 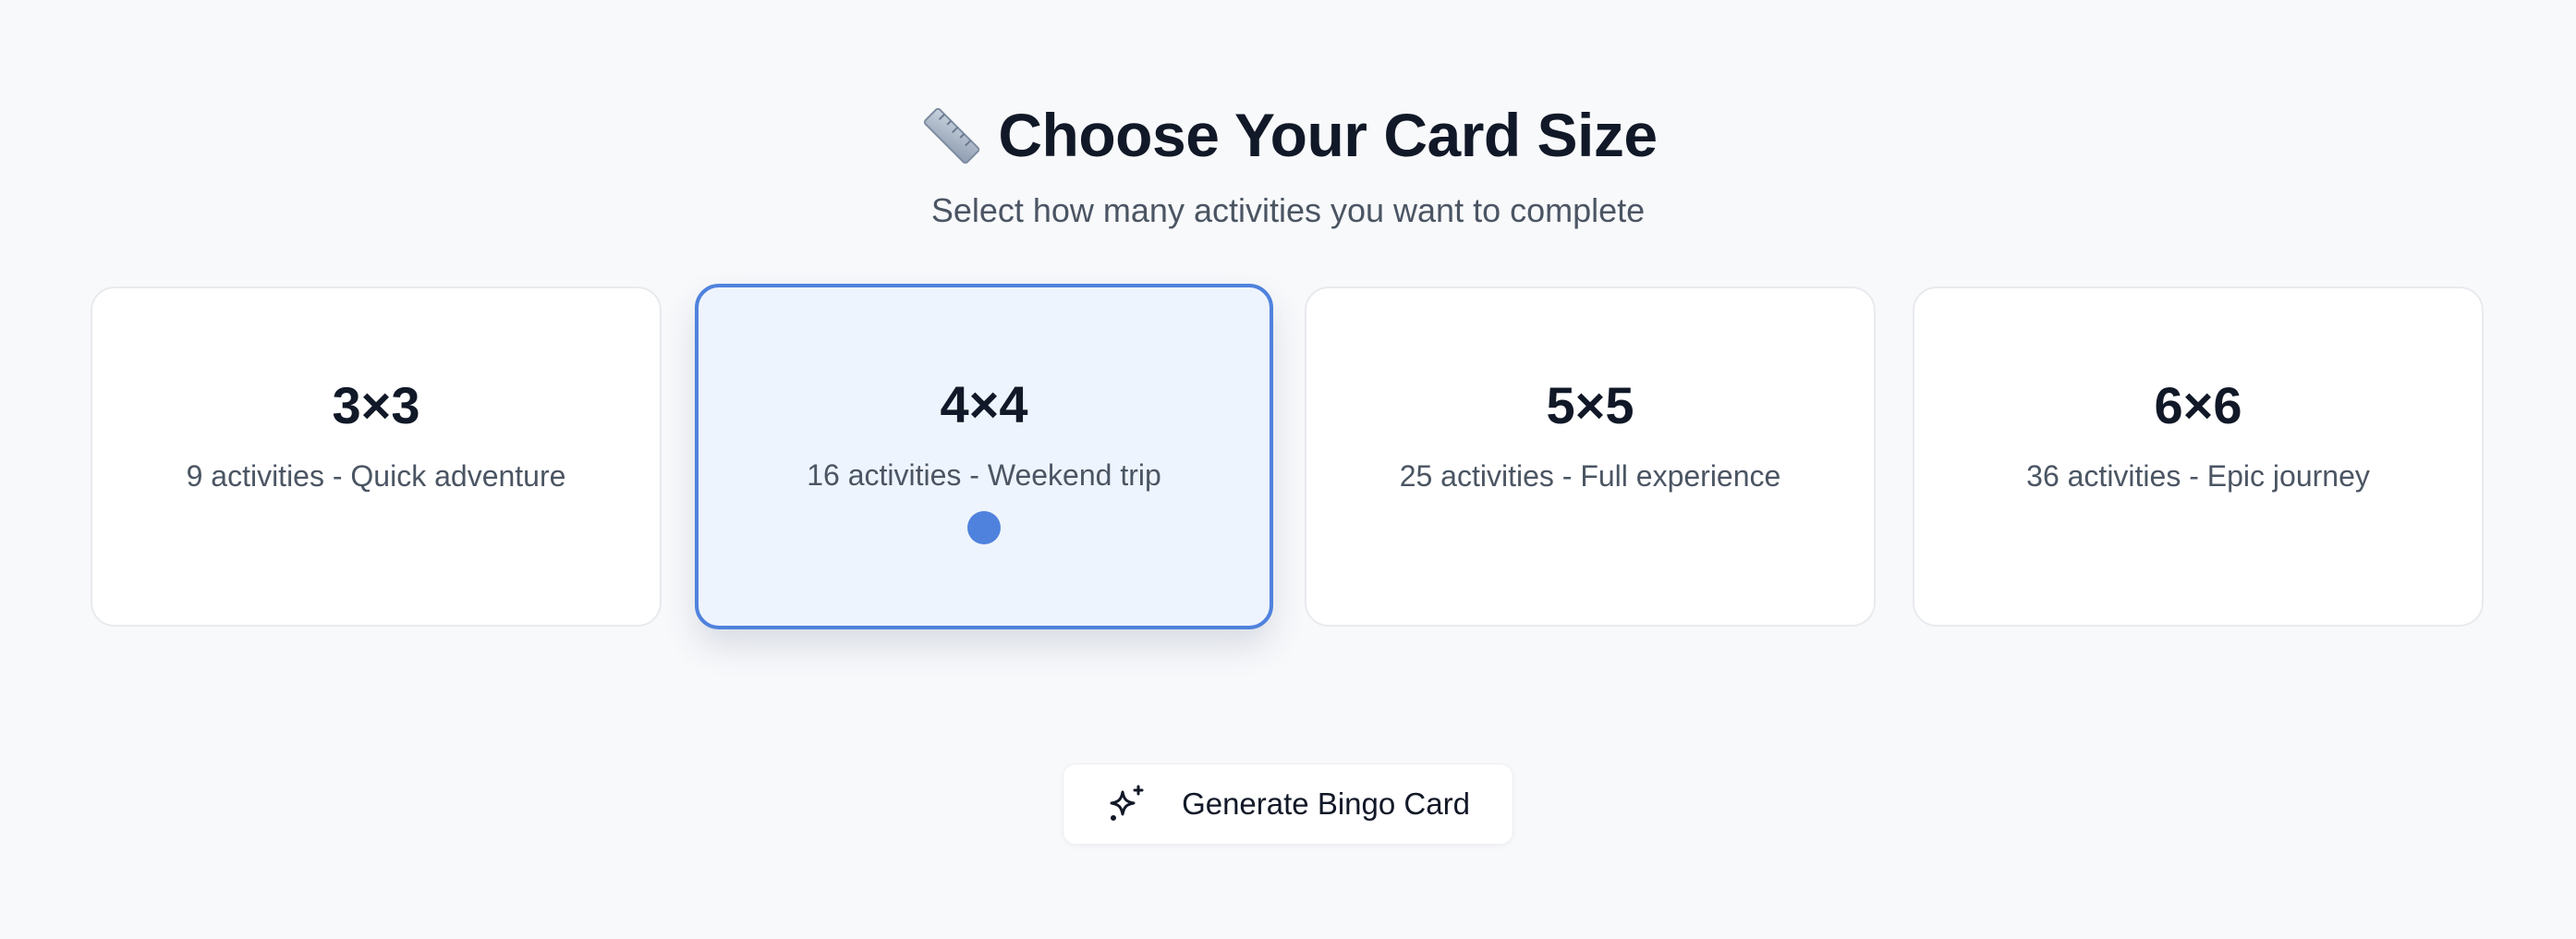 What do you see at coordinates (984, 404) in the screenshot?
I see `card-size-label: 4×4` at bounding box center [984, 404].